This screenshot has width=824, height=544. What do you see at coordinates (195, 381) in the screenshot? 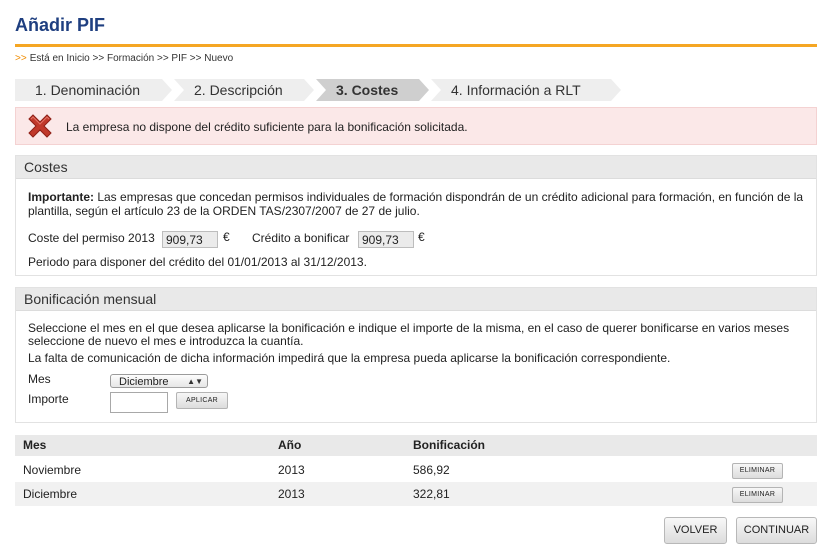
I see `select-arrows-icon: ▲▼` at bounding box center [195, 381].